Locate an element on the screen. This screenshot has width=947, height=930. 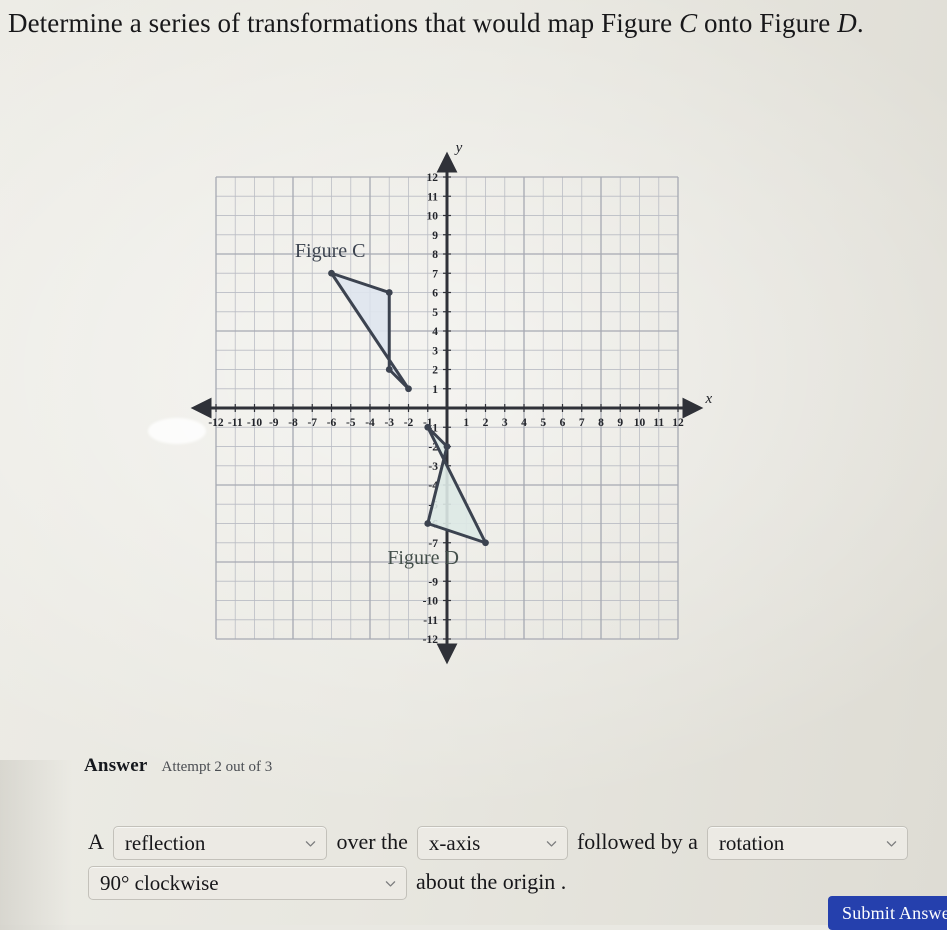
y-tick-label: -11 is located at coordinates (430, 621).